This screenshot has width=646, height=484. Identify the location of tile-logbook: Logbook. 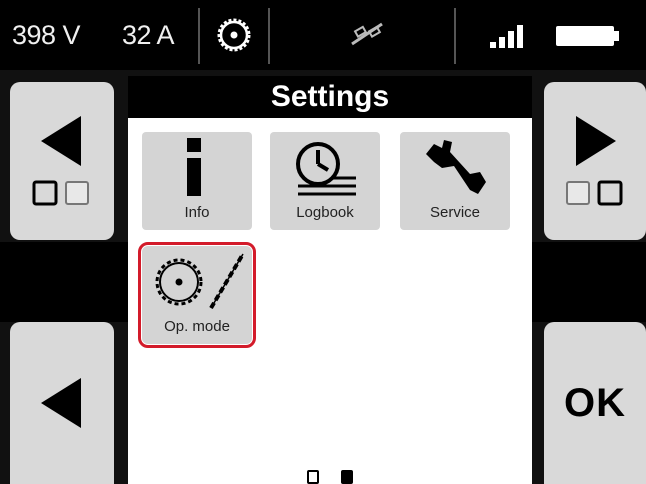
(325, 181).